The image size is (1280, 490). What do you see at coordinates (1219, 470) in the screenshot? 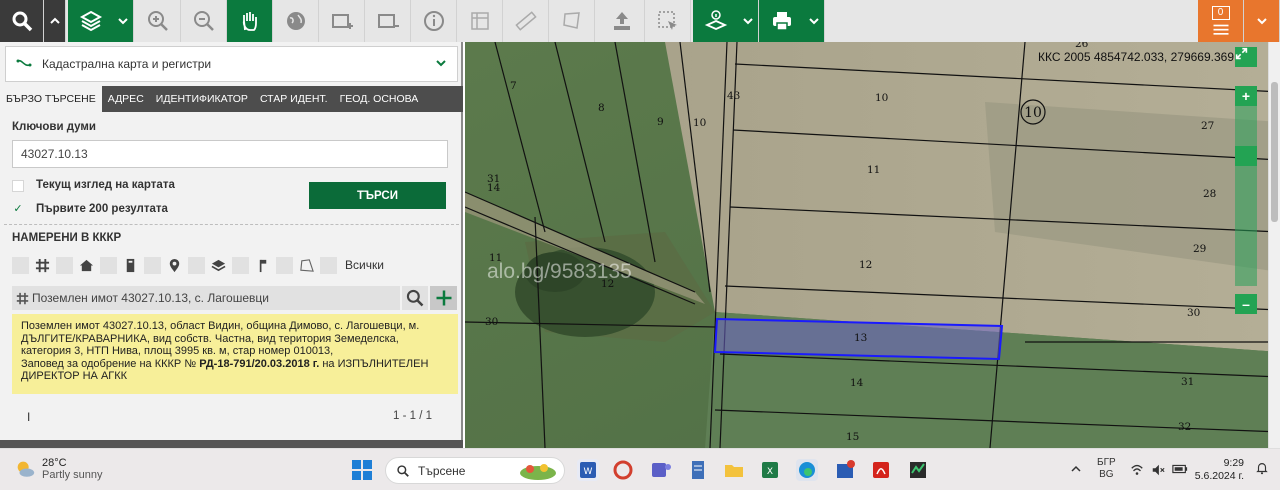
I see `system-clock: 9:29 5.6.2024 г.` at bounding box center [1219, 470].